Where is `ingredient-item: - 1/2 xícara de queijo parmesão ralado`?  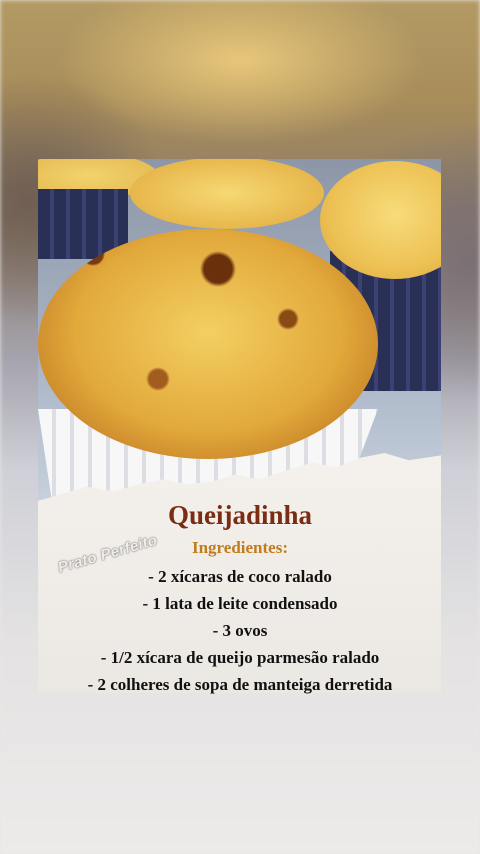 ingredient-item: - 1/2 xícara de queijo parmesão ralado is located at coordinates (240, 657).